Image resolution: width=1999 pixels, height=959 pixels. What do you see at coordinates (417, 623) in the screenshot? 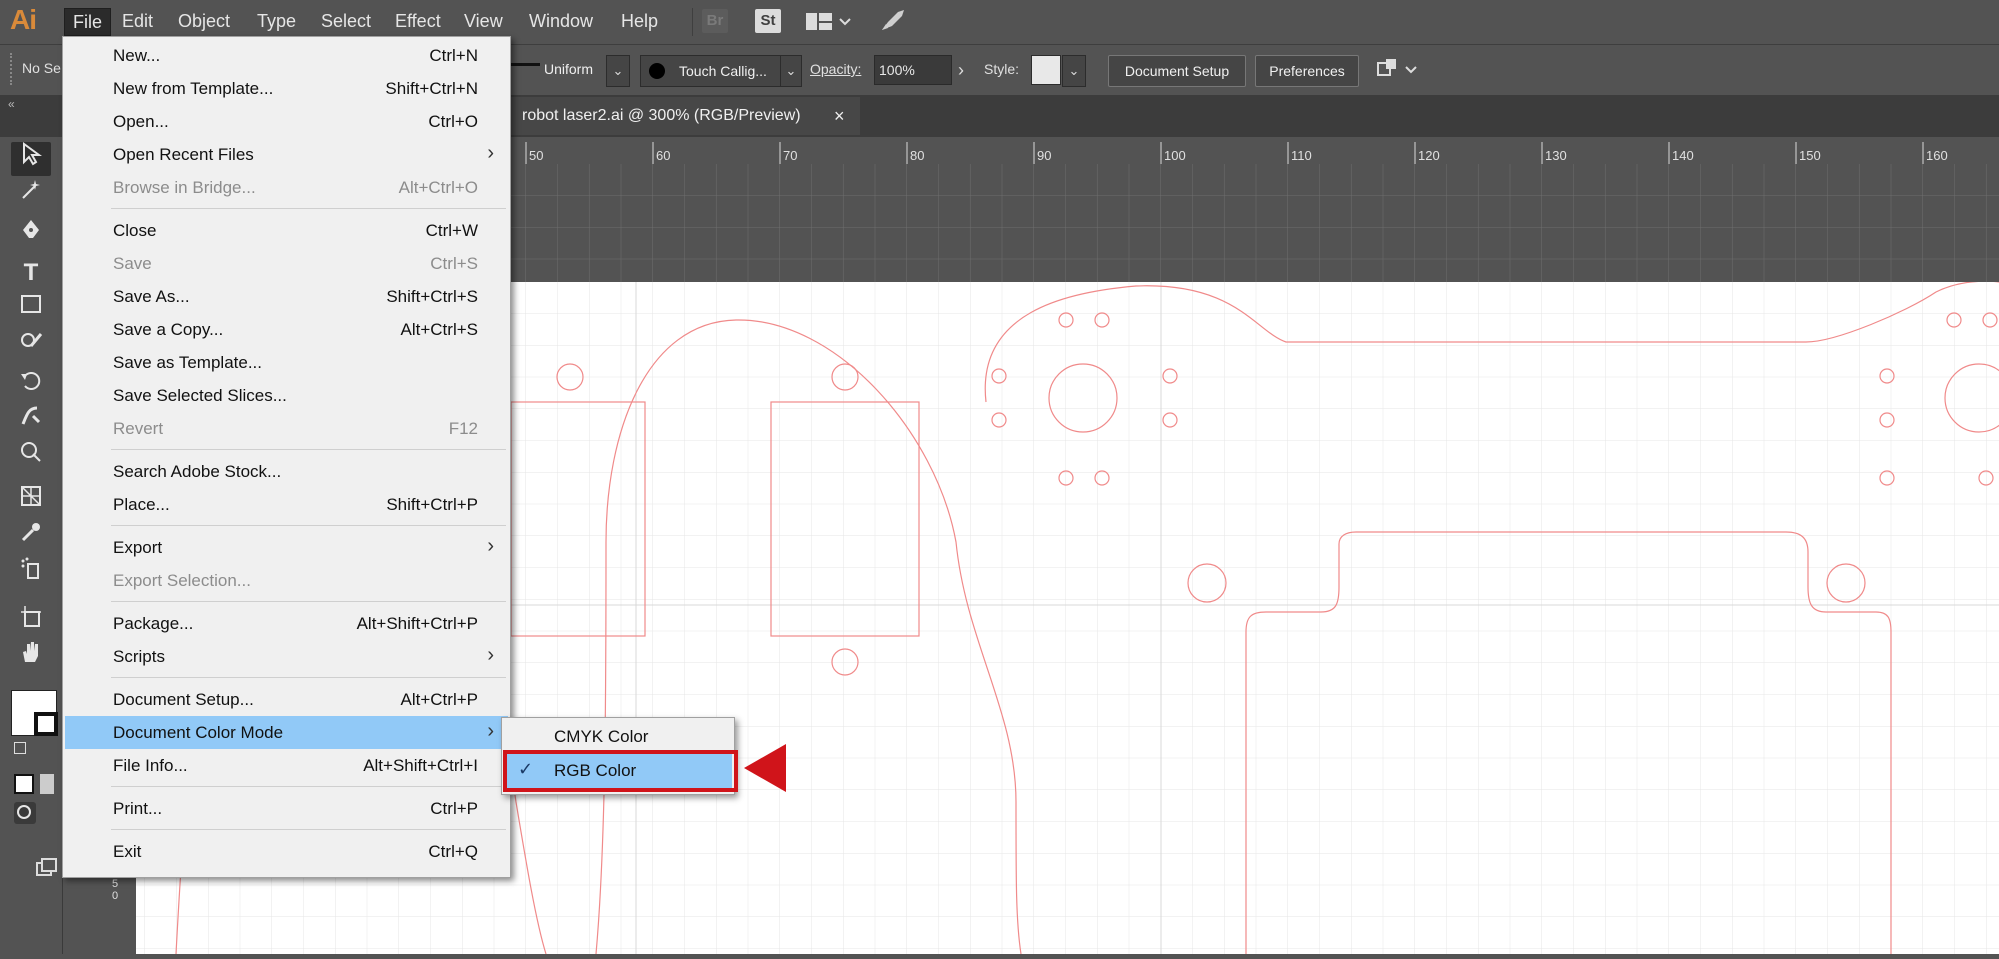
I see `menu-item-shortcut: Alt+Shift+Ctrl+P` at bounding box center [417, 623].